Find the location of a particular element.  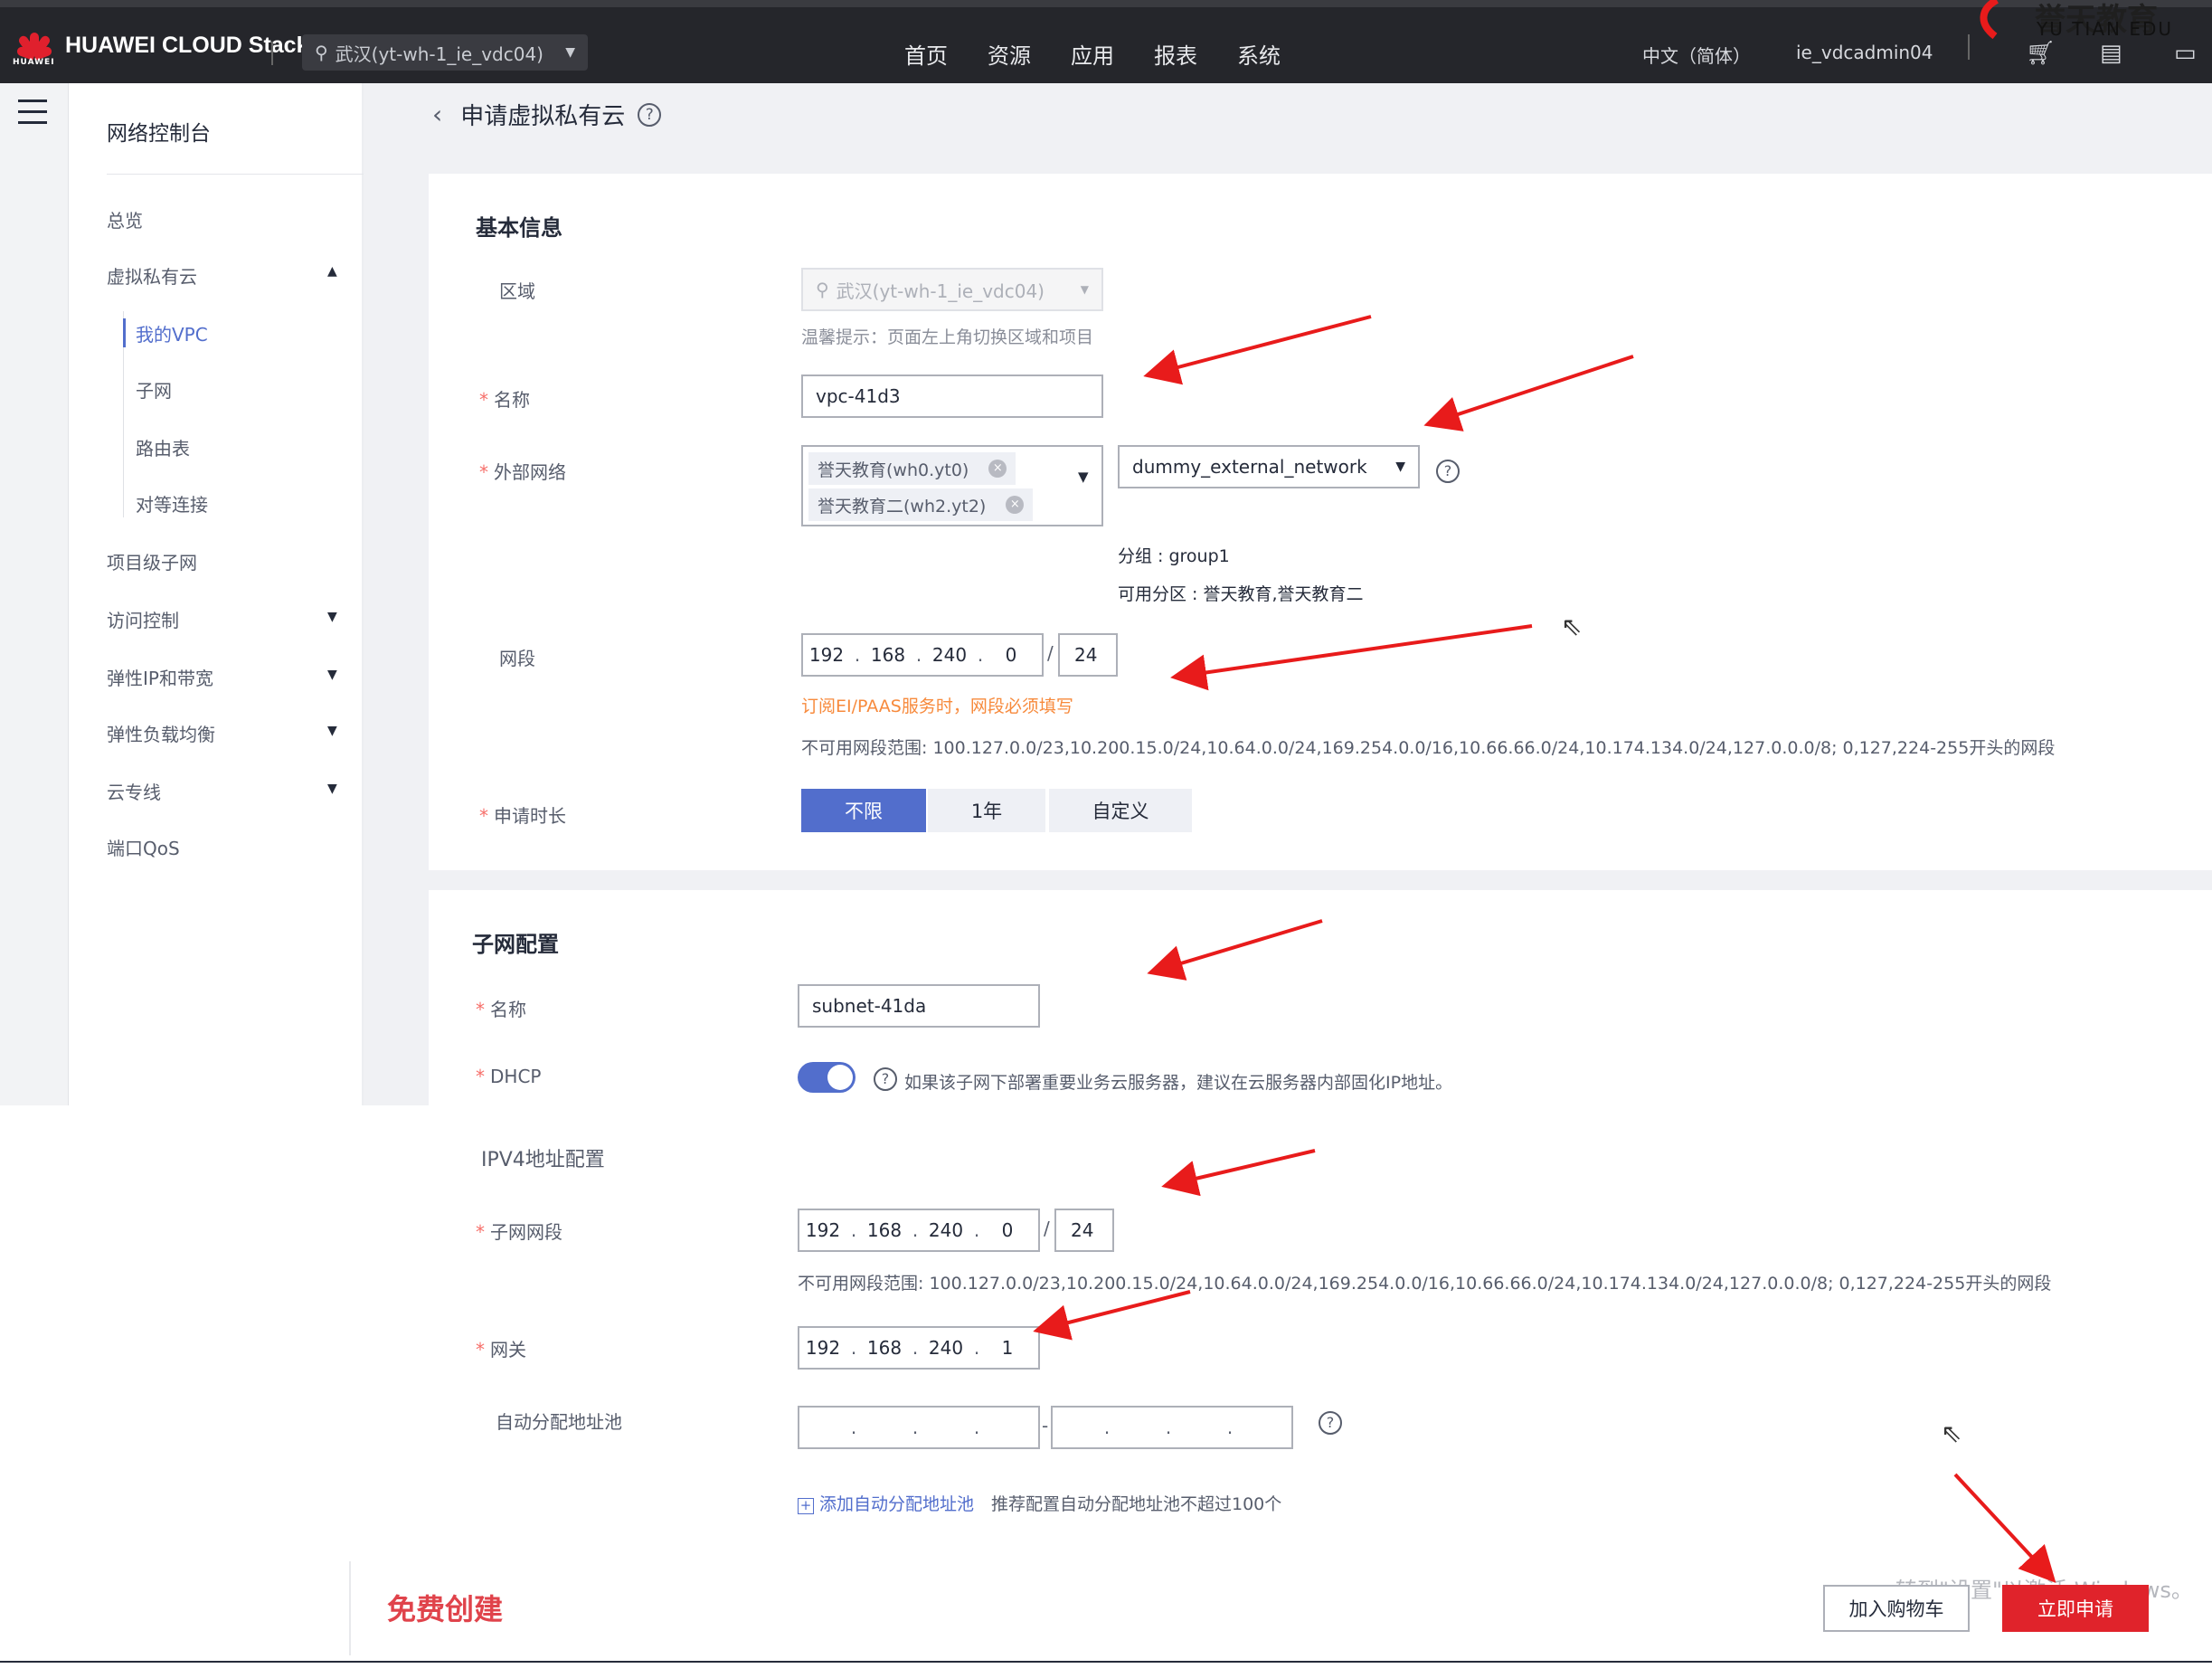

gateway-ip-input: 192. 168. 240. 1 is located at coordinates (919, 1348).